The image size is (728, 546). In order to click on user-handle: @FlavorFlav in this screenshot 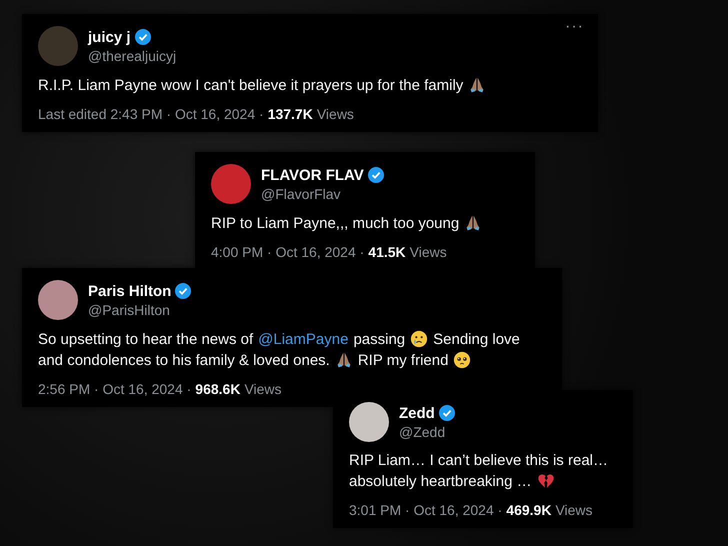, I will do `click(301, 194)`.